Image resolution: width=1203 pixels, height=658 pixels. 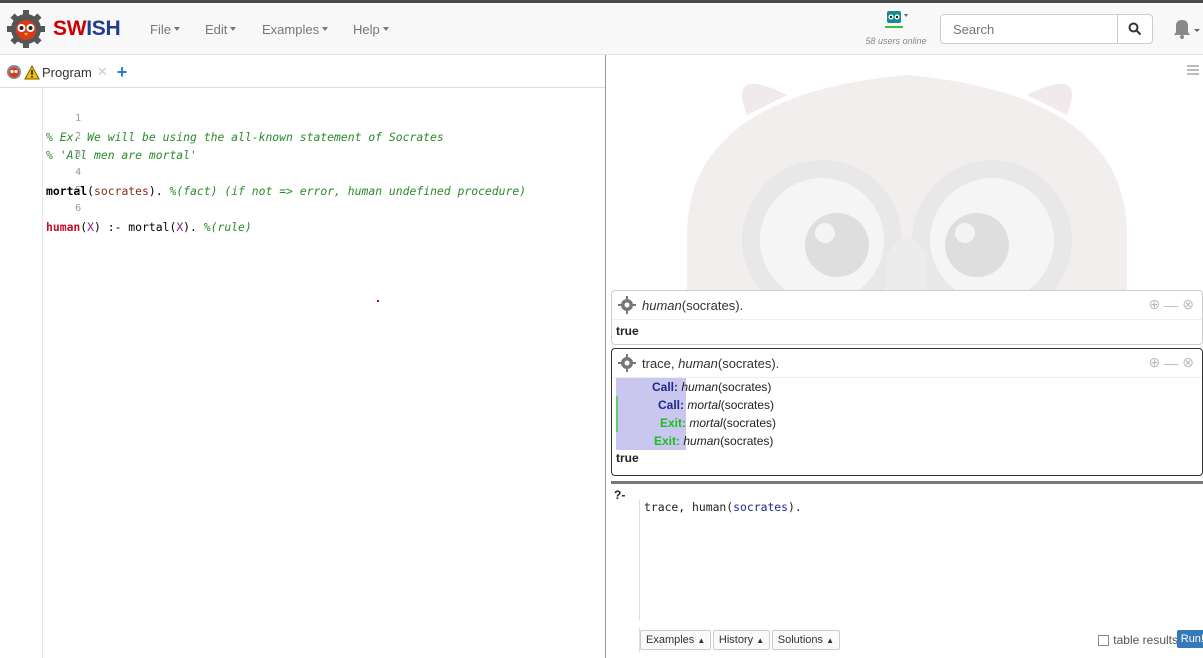 I want to click on swish-small-icon, so click(x=14, y=72).